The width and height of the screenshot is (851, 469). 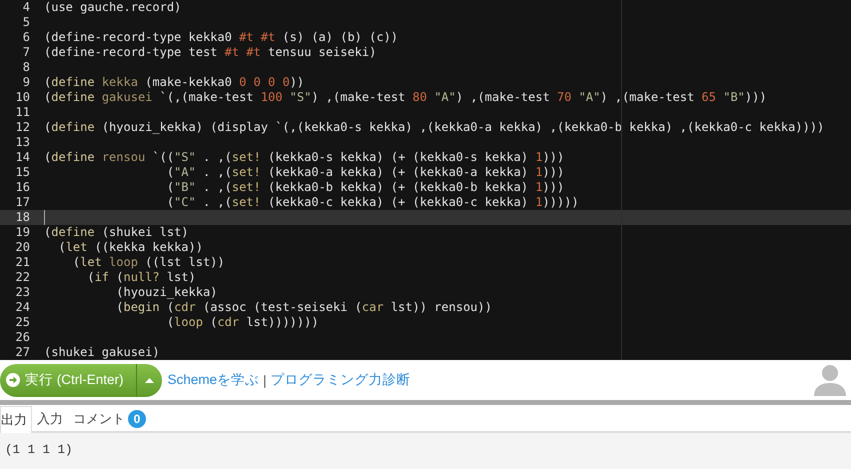 I want to click on line-number: 21, so click(x=22, y=262).